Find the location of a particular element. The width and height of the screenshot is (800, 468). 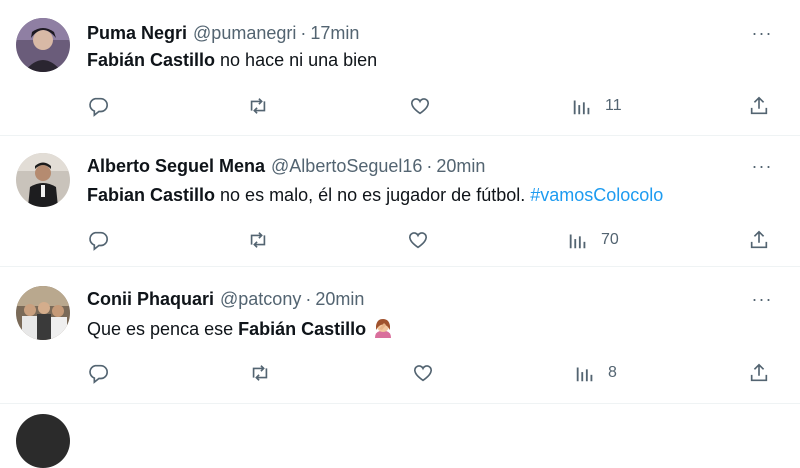

author-name: Puma Negri is located at coordinates (137, 33).